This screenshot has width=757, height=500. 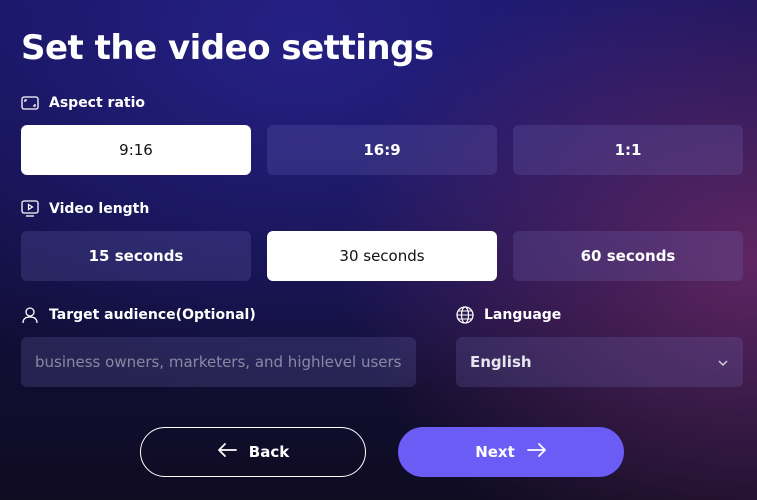 I want to click on video-length-label-text: Video length, so click(x=99, y=209).